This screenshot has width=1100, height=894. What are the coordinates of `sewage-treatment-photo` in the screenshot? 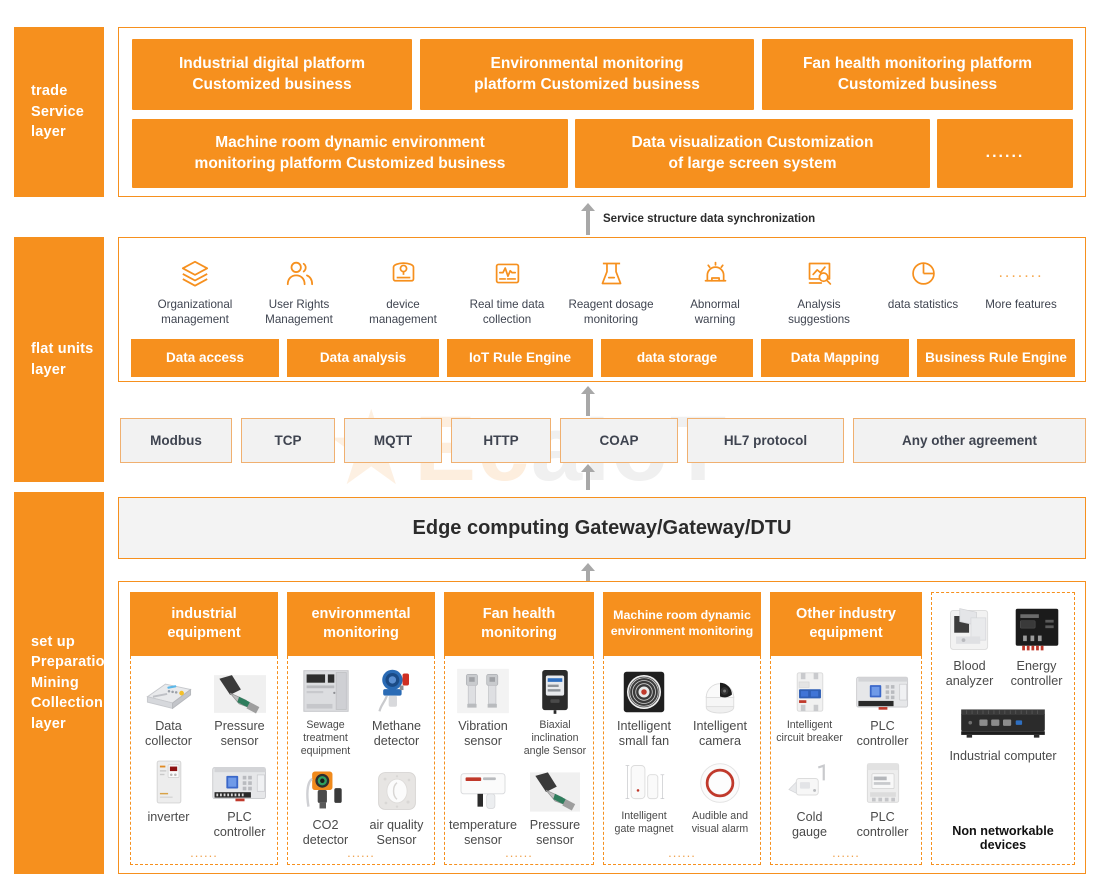 It's located at (325, 689).